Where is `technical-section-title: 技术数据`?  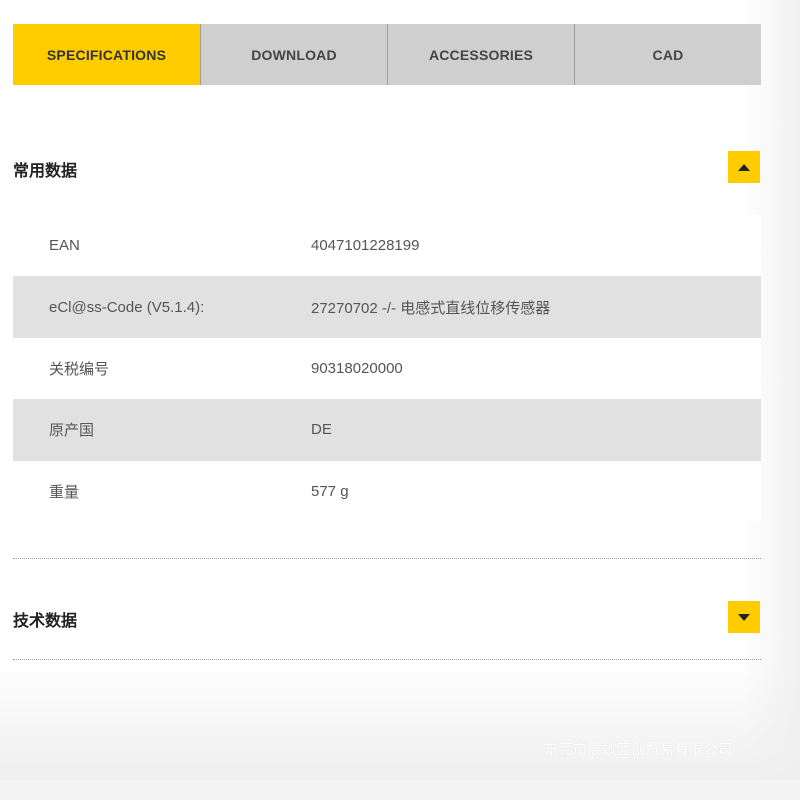 technical-section-title: 技术数据 is located at coordinates (45, 619).